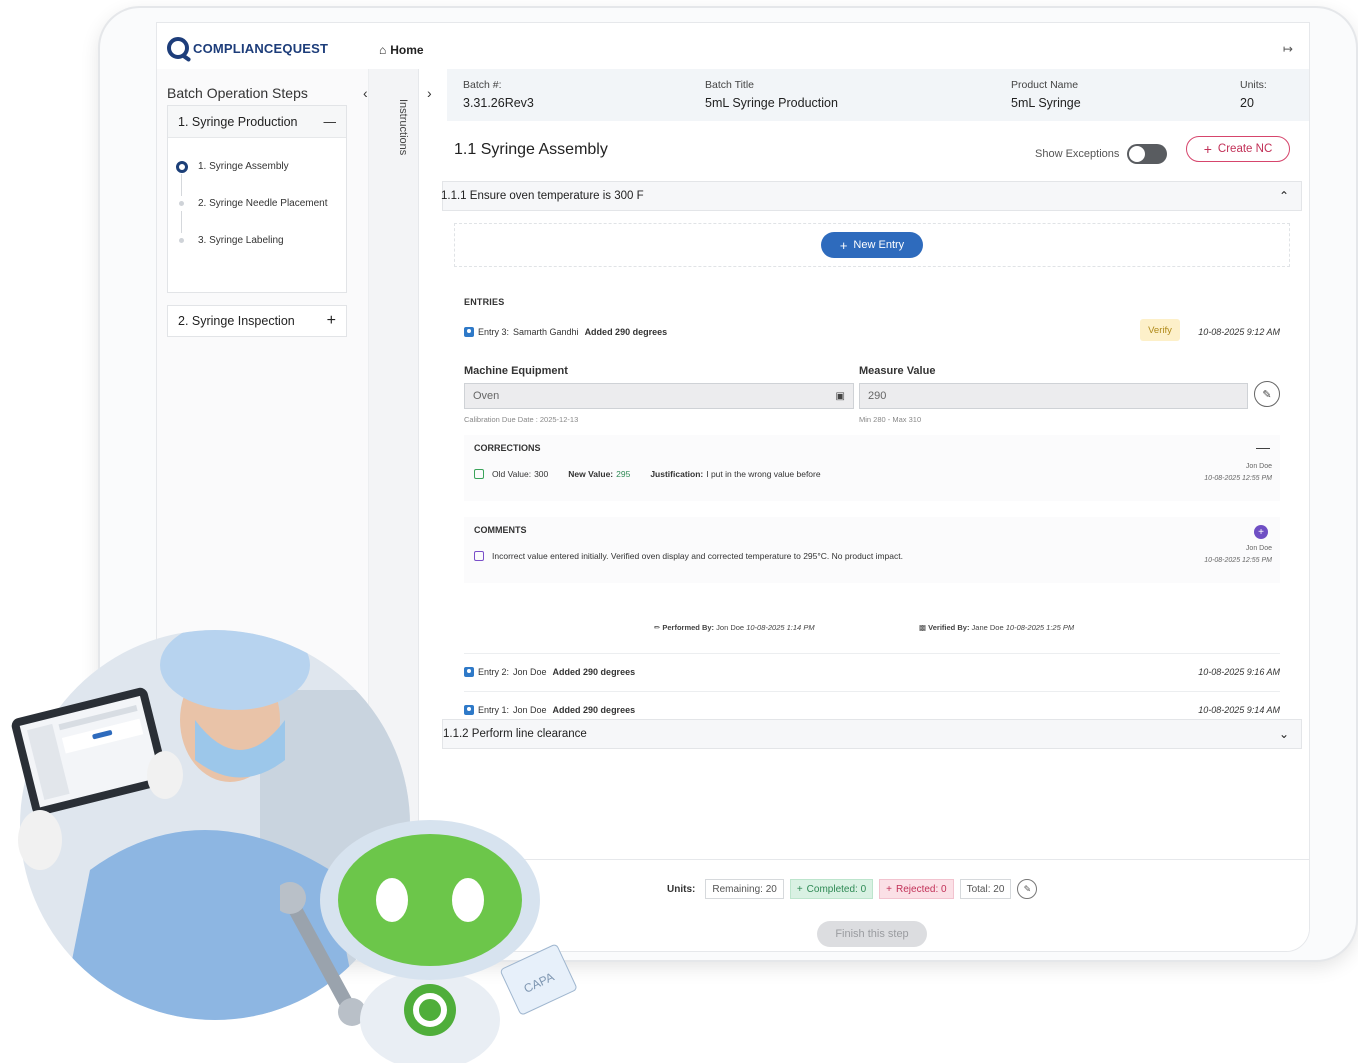 This screenshot has height=1063, width=1358. I want to click on substep-syringe-labeling: 3. Syringe Labeling, so click(261, 240).